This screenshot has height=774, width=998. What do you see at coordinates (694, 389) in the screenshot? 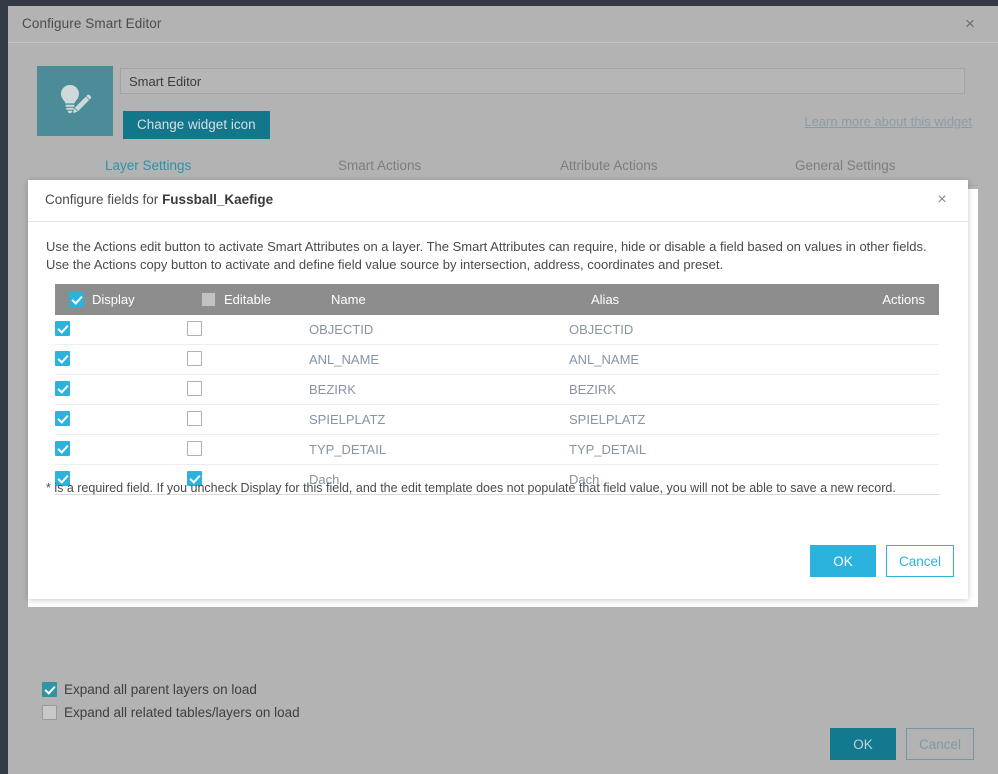
I see `row-alias: BEZIRK` at bounding box center [694, 389].